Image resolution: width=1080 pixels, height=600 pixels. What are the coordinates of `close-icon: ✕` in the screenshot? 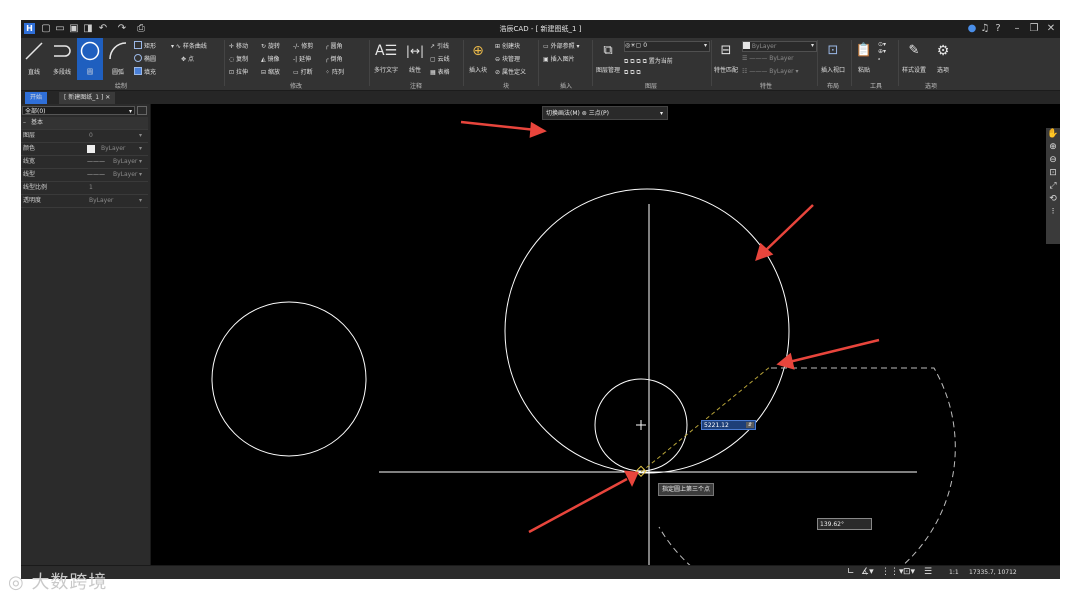 It's located at (1051, 29).